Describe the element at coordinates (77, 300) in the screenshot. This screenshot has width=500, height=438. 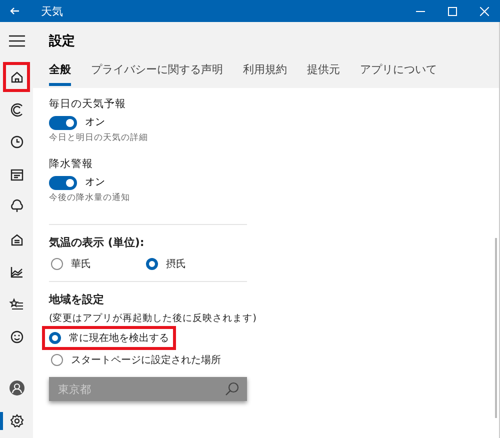
I see `section-title: 地域を設定` at that location.